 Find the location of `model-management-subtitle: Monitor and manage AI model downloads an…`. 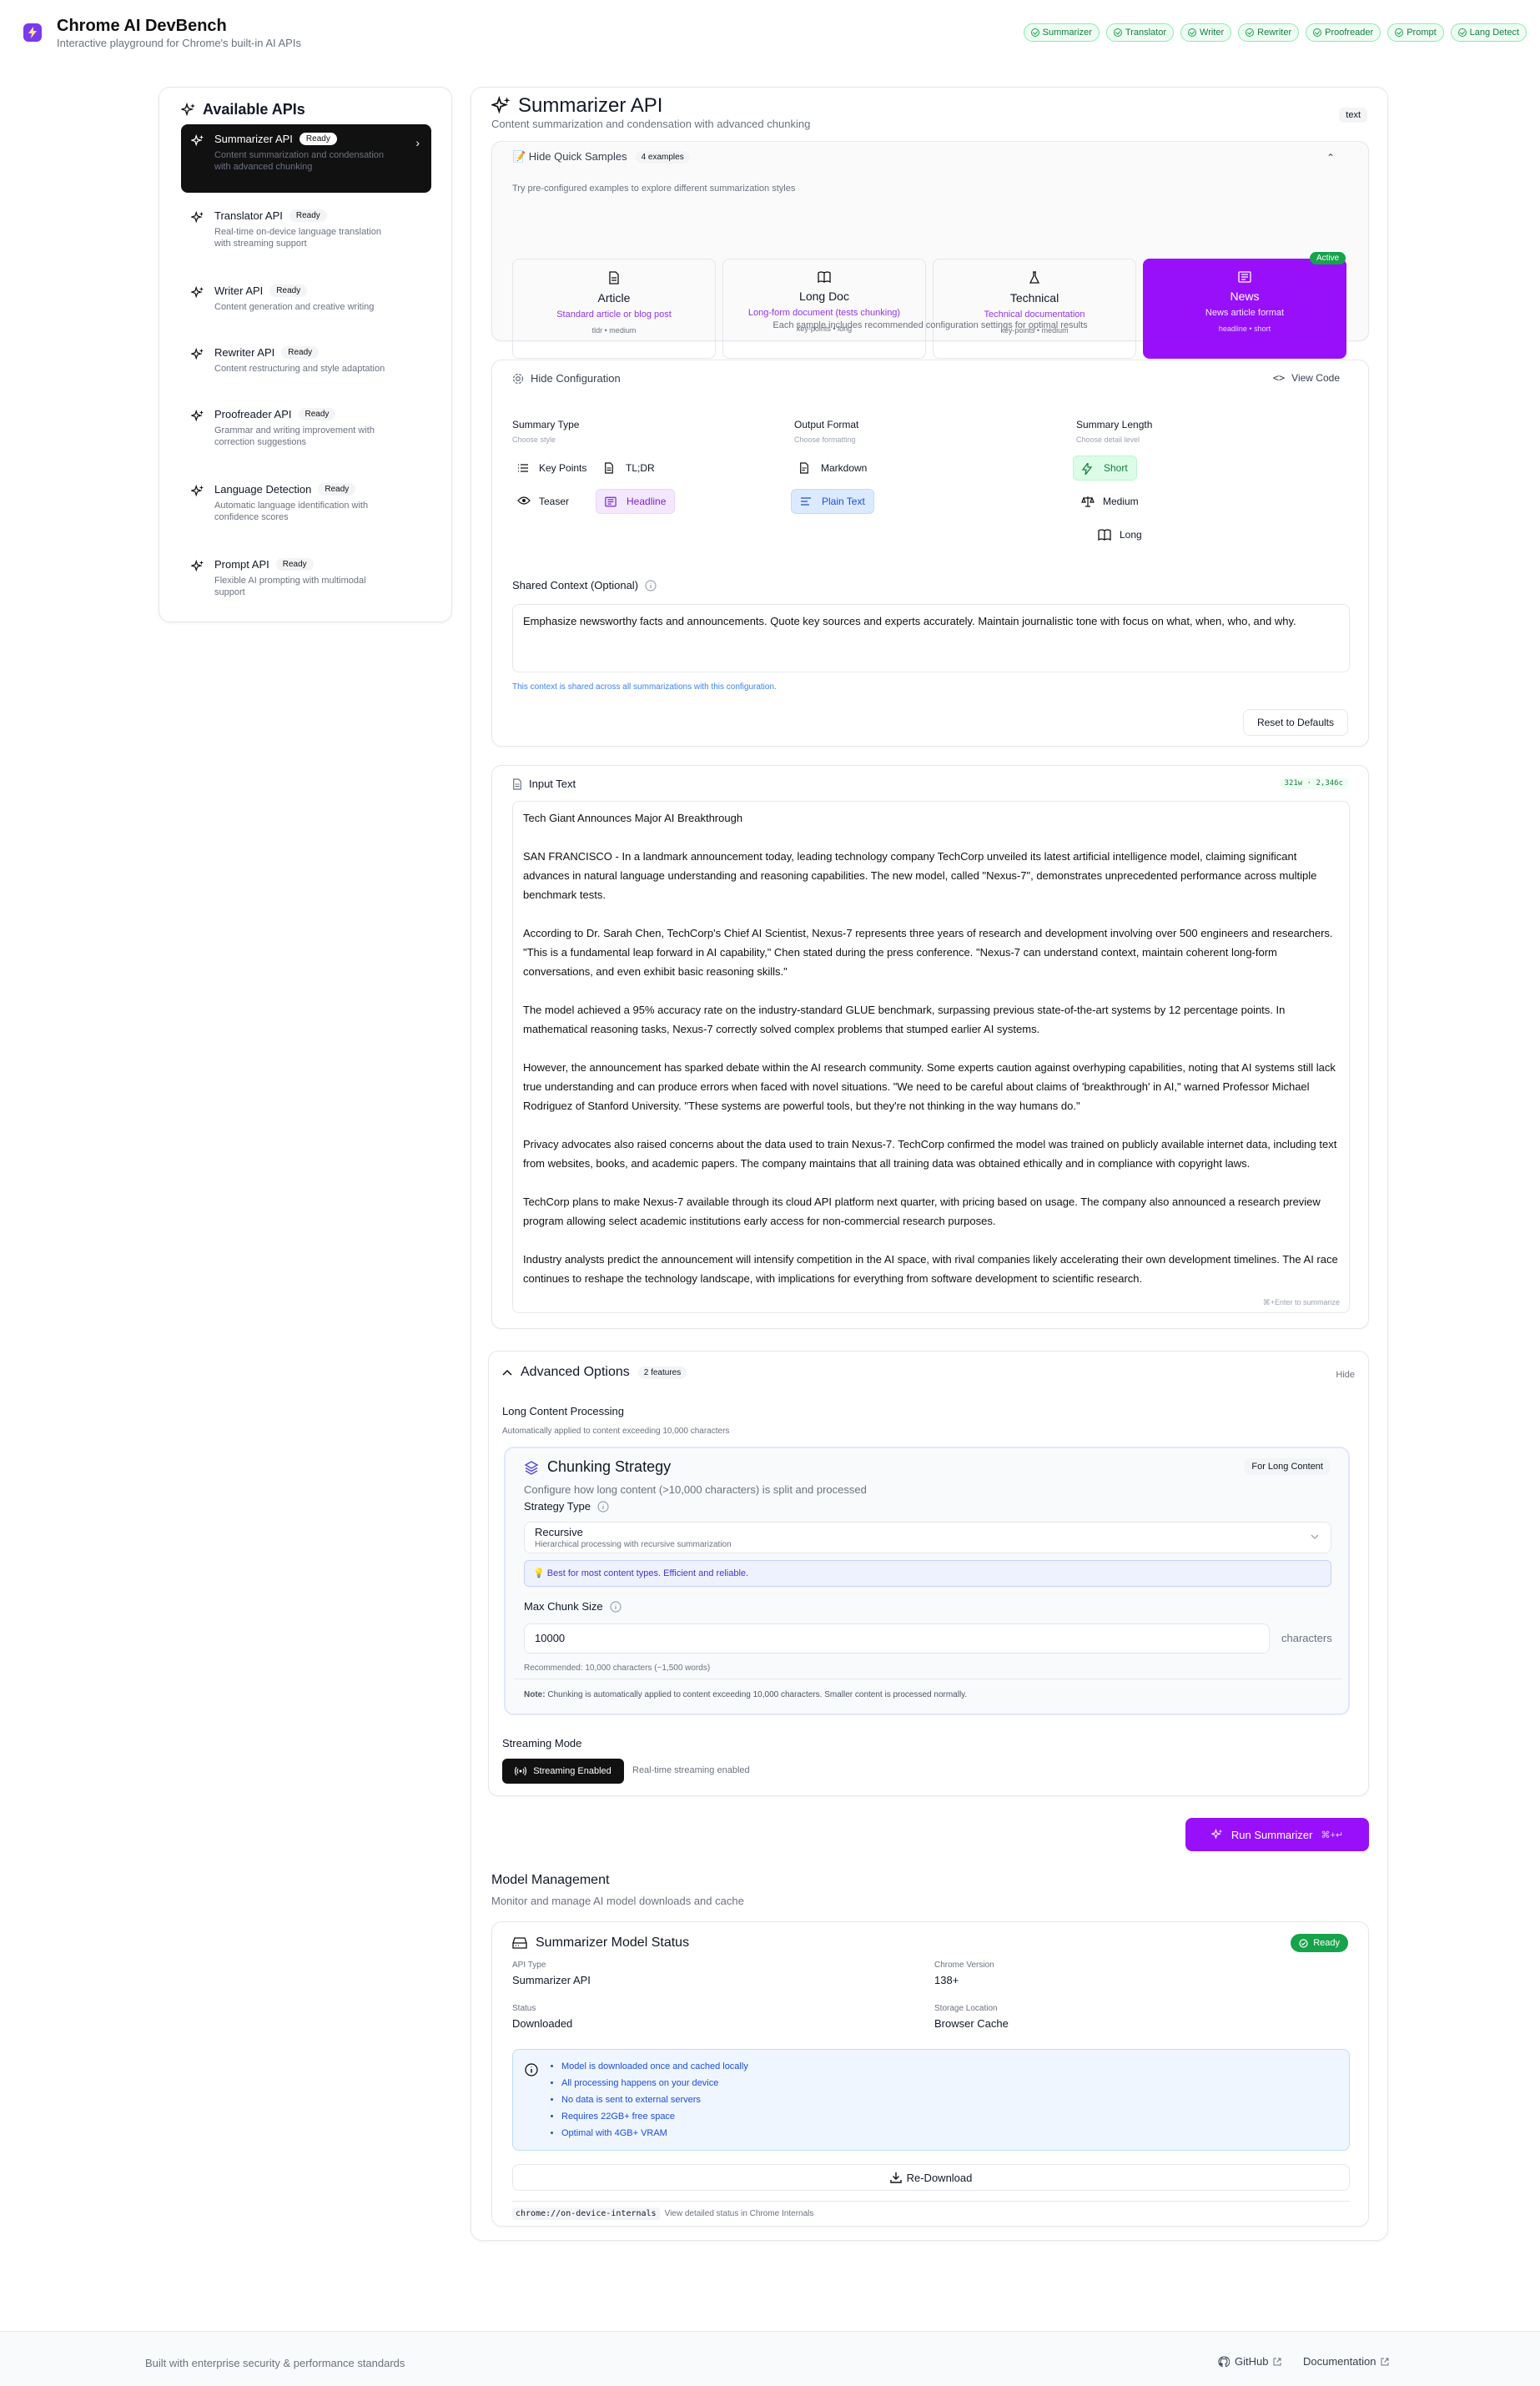

model-management-subtitle: Monitor and manage AI model downloads an… is located at coordinates (617, 1901).